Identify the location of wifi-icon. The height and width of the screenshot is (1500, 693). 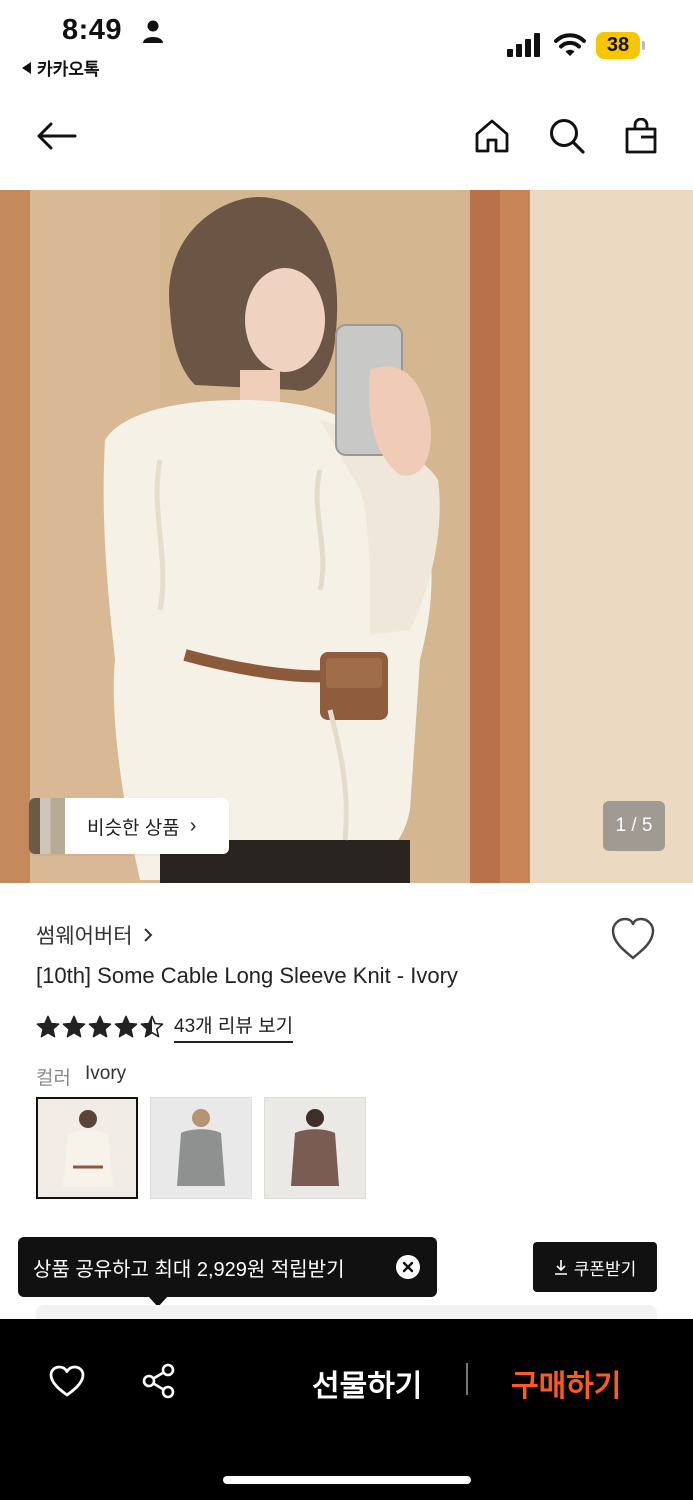
(570, 44).